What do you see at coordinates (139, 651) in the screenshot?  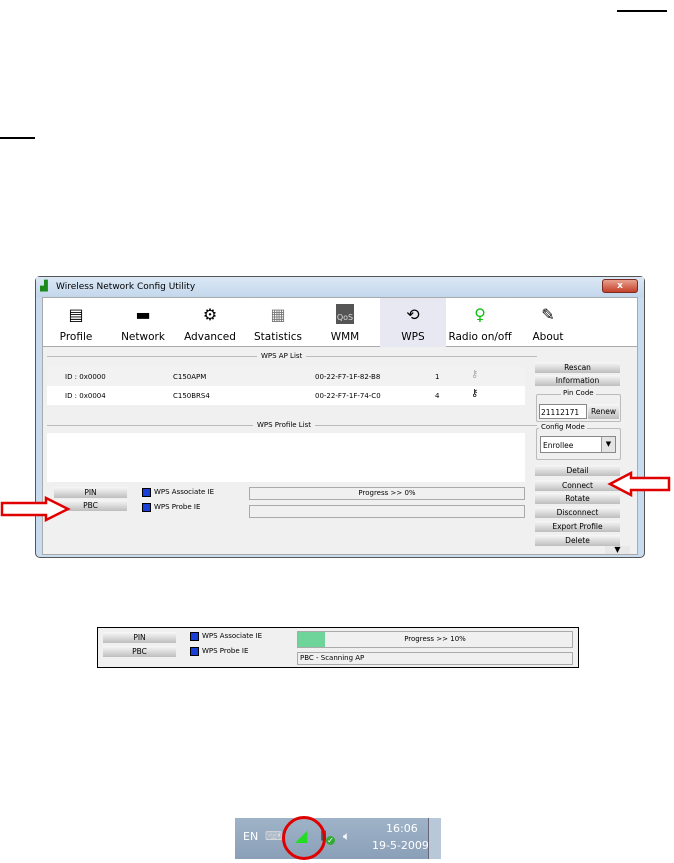 I see `pbc-button: PBC` at bounding box center [139, 651].